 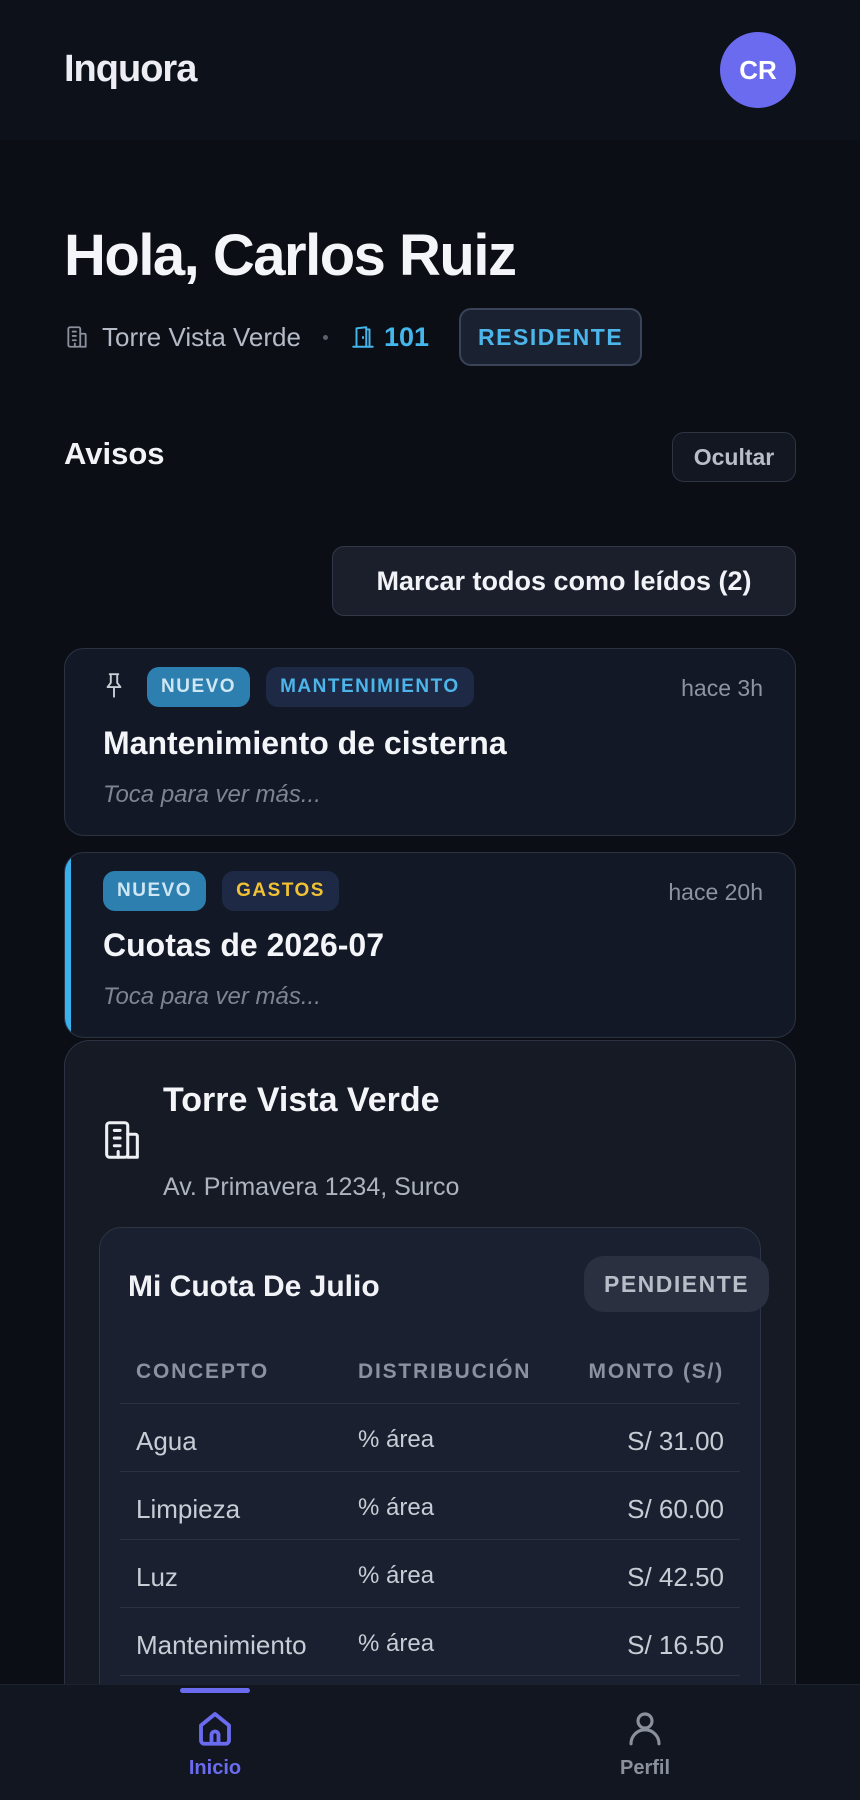 I want to click on column-header-concept: CONCEPTO, so click(x=203, y=1371).